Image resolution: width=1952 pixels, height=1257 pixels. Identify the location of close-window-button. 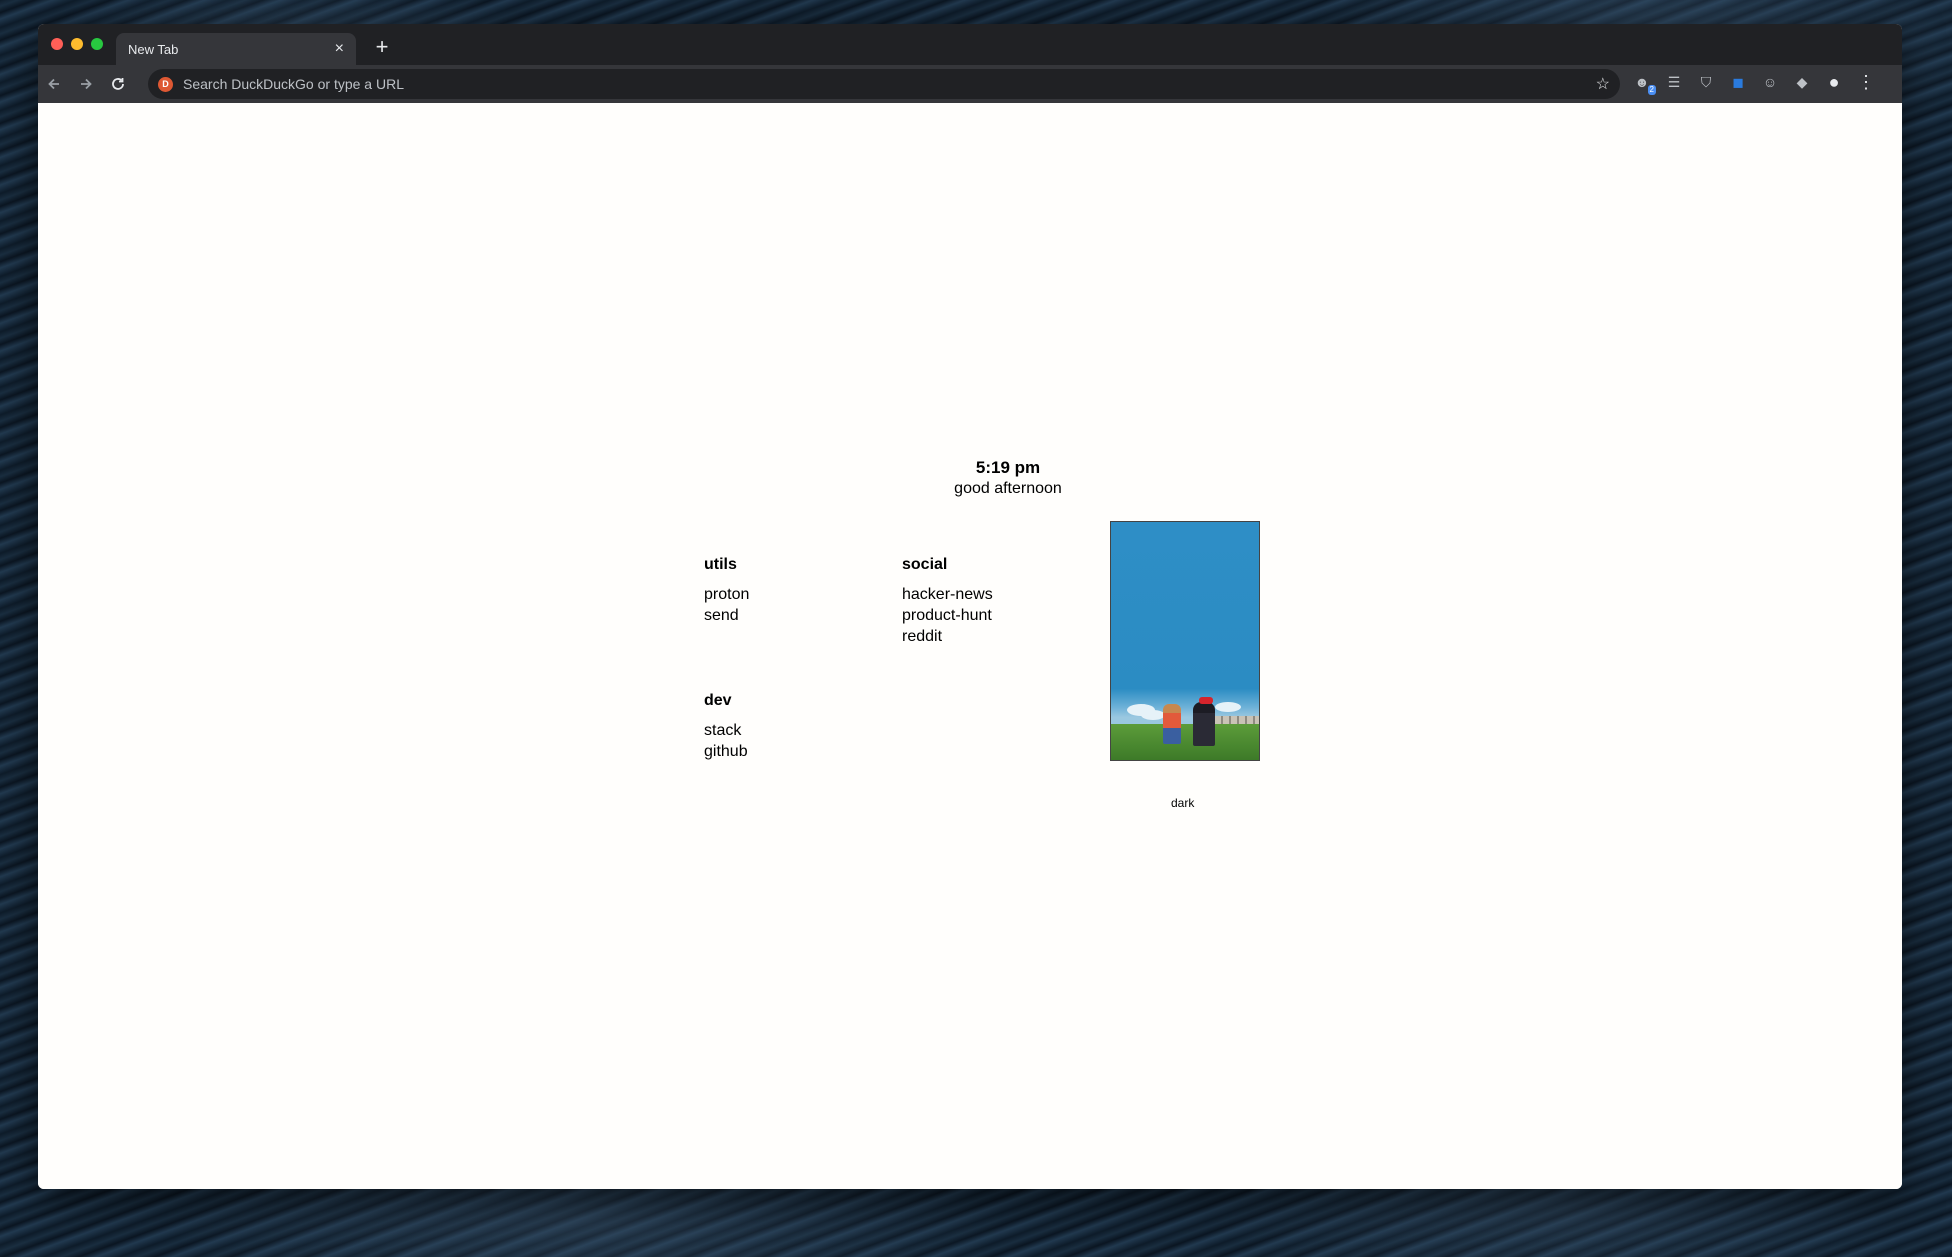
(57, 44).